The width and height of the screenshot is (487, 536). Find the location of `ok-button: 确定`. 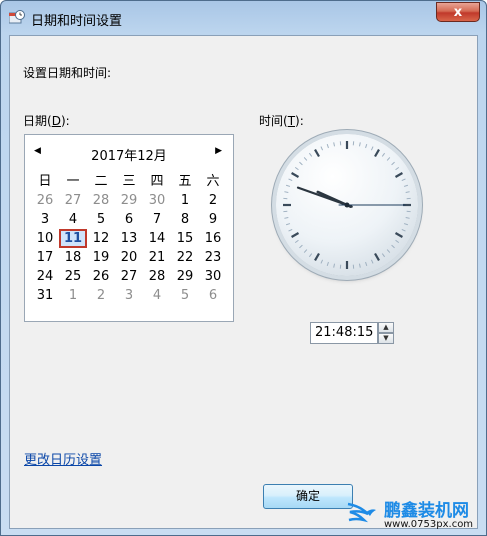

ok-button: 确定 is located at coordinates (308, 496).